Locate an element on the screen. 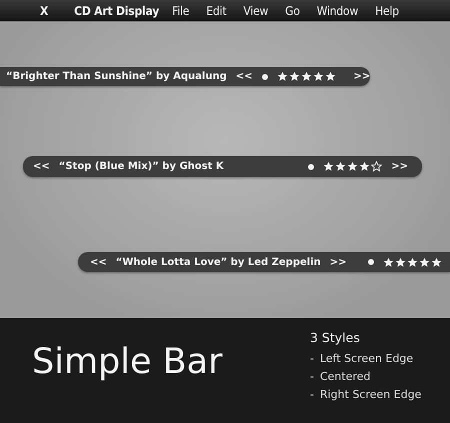 This screenshot has width=450, height=423. menu-item: File is located at coordinates (181, 11).